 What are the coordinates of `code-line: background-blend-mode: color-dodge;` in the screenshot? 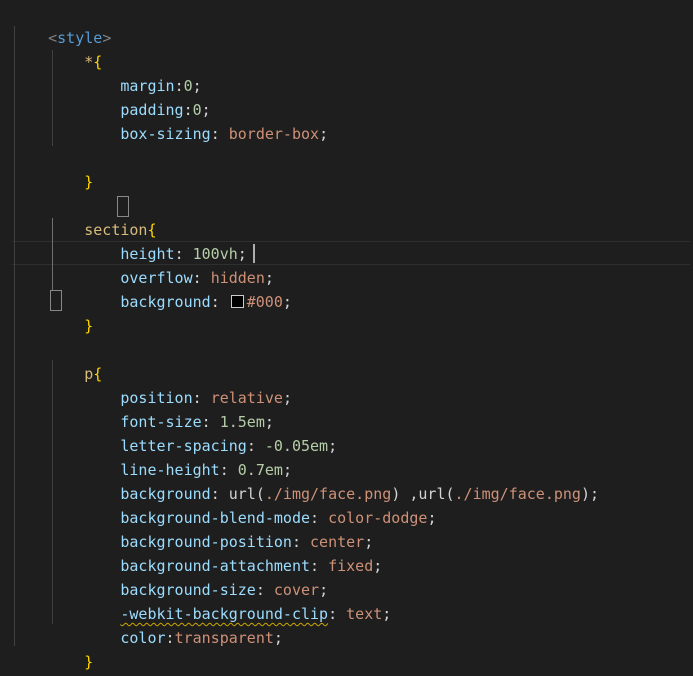 It's located at (224, 504).